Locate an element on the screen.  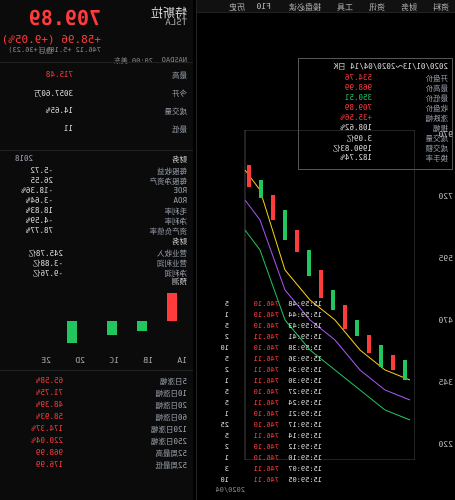
fin-value: -3.64% is located at coordinates (39, 200).